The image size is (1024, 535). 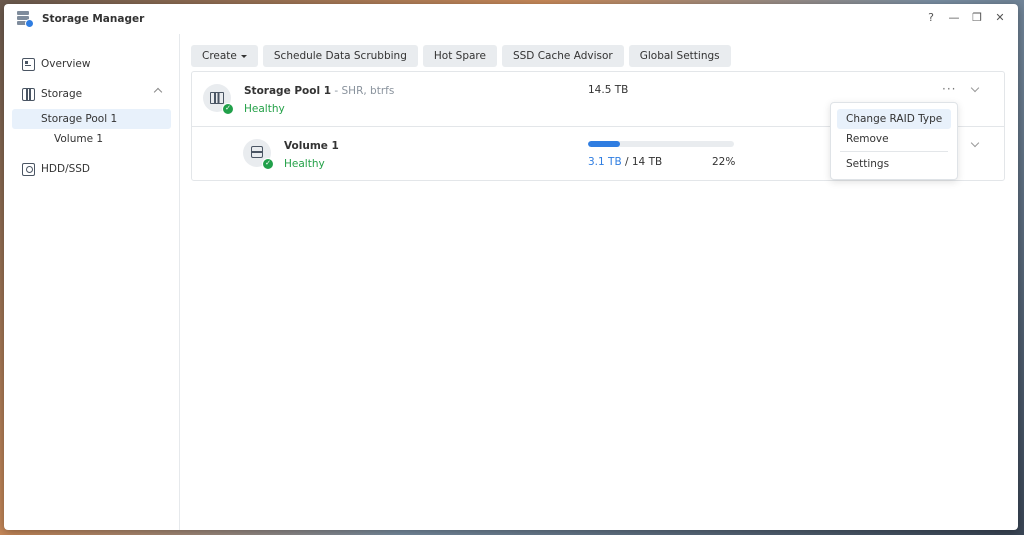 What do you see at coordinates (661, 144) in the screenshot?
I see `volume-usage-bar` at bounding box center [661, 144].